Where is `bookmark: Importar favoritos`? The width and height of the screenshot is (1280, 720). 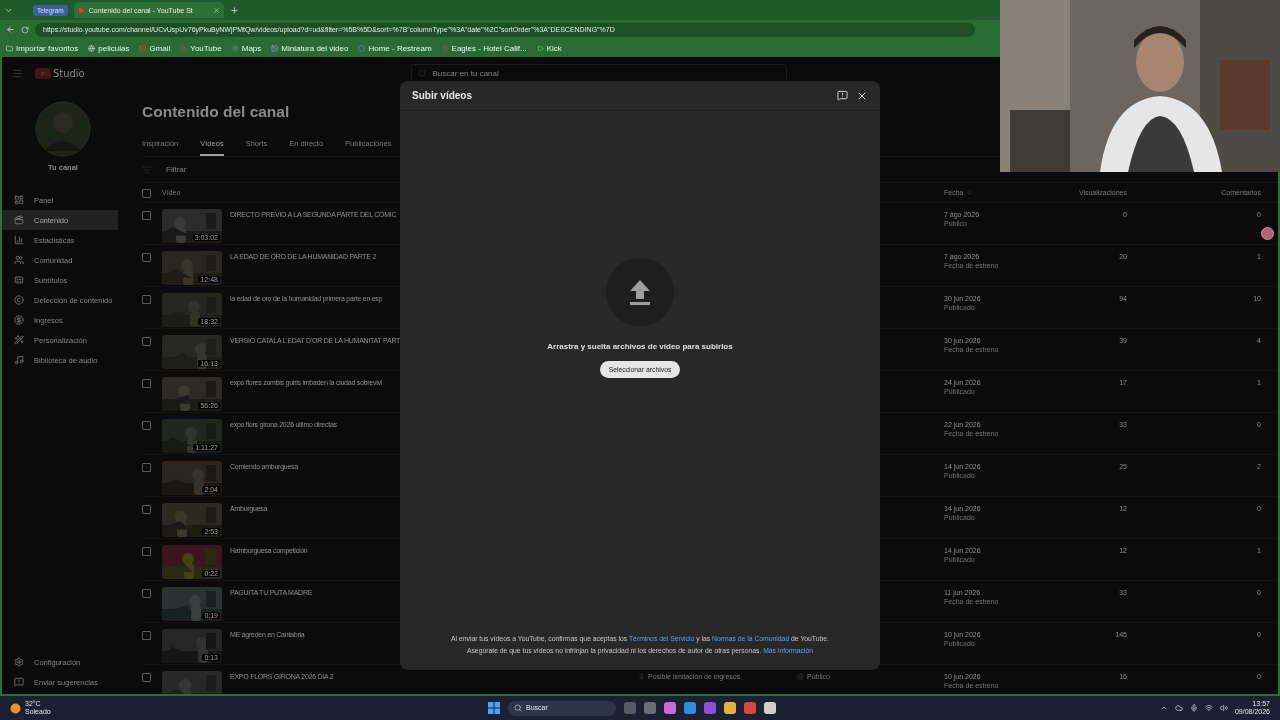 bookmark: Importar favoritos is located at coordinates (42, 48).